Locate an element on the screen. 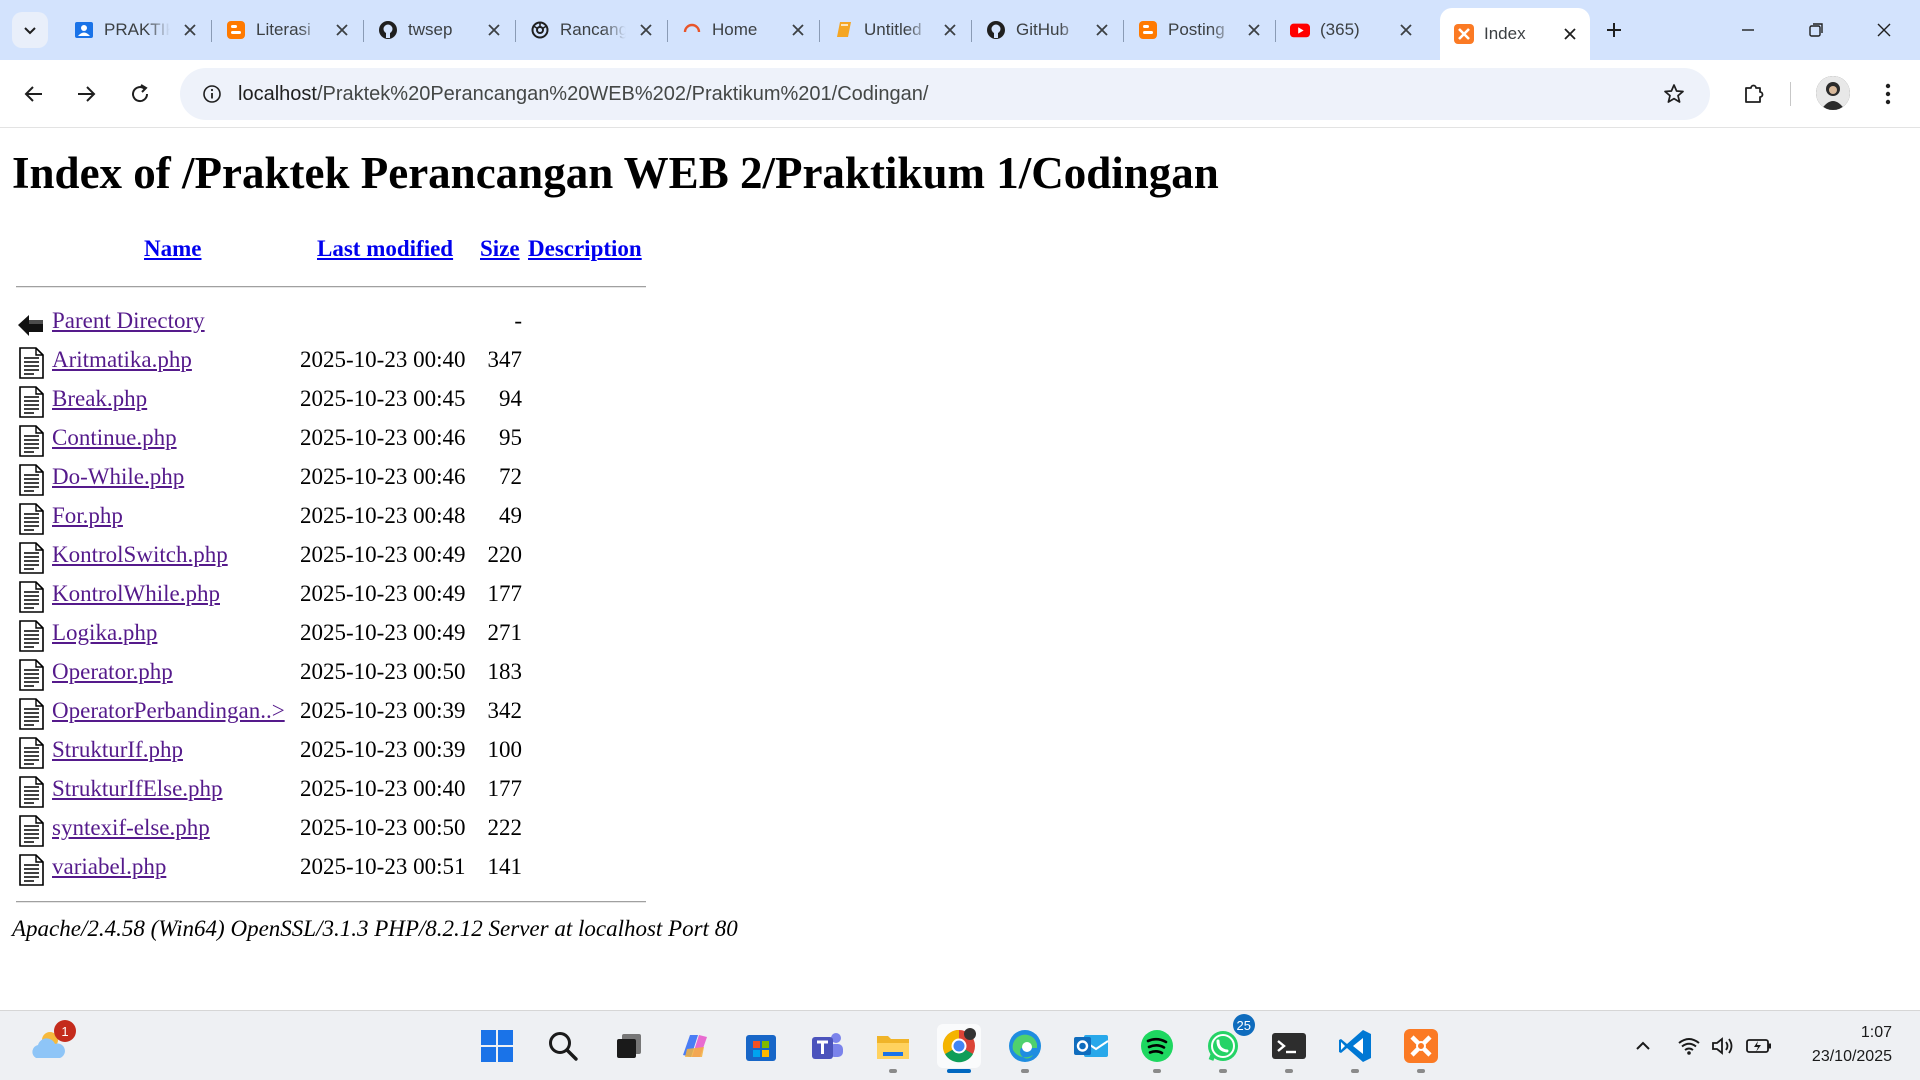 This screenshot has height=1080, width=1920. tab-literasi: Literasi is located at coordinates (288, 30).